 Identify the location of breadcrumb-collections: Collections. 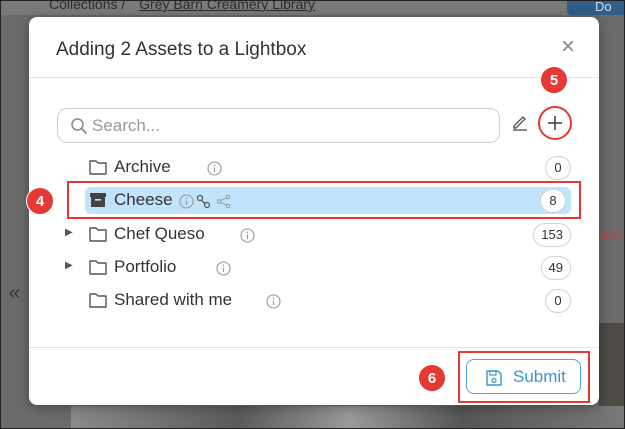
(83, 6).